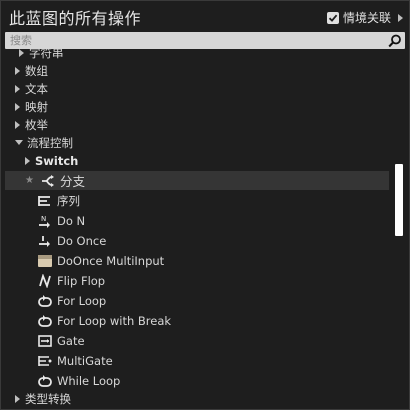  Describe the element at coordinates (216, 320) in the screenshot. I see `action-item-for-loop-with-break: For Loop with Break` at that location.